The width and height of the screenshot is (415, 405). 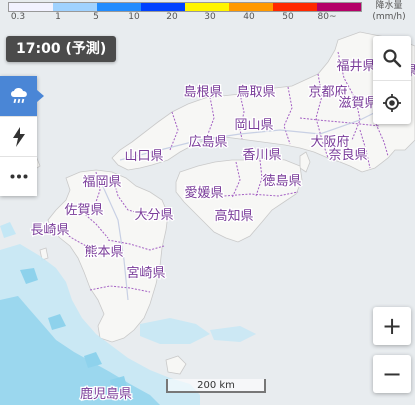 What do you see at coordinates (106, 394) in the screenshot?
I see `prefecture-label: 鹿児島県` at bounding box center [106, 394].